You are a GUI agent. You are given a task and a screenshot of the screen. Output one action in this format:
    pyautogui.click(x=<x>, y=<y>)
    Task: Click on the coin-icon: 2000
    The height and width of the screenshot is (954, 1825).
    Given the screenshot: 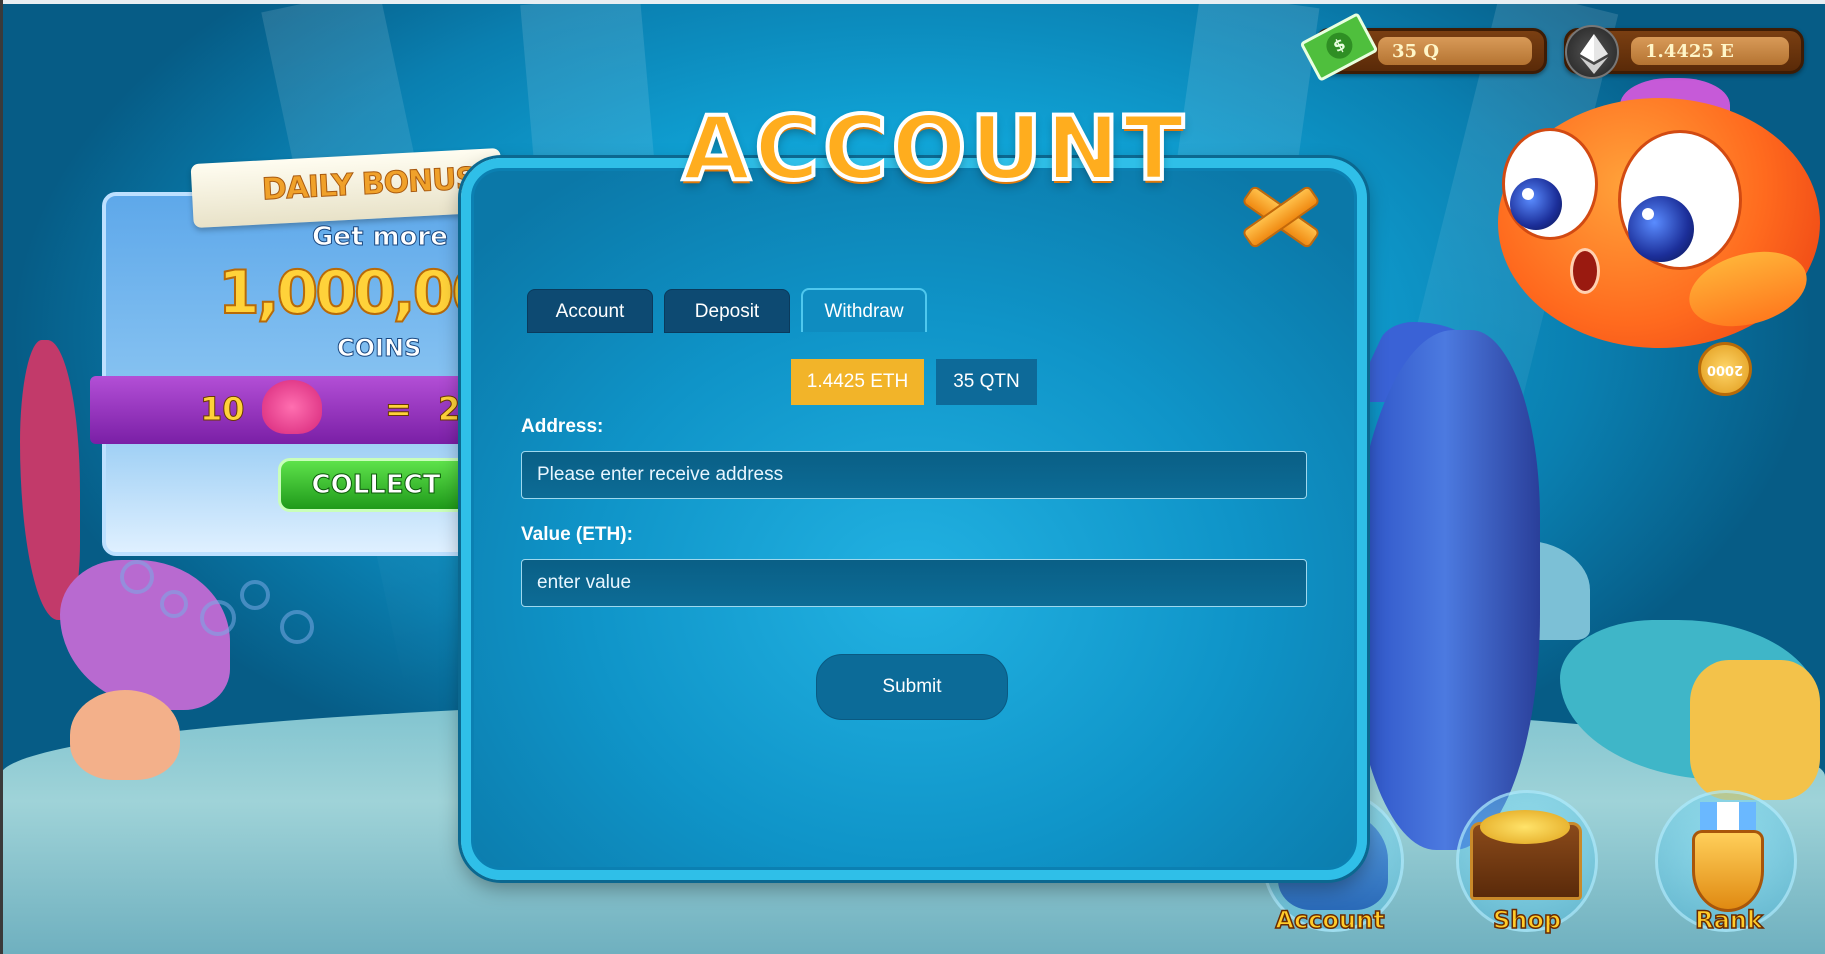 What is the action you would take?
    pyautogui.click(x=1725, y=369)
    